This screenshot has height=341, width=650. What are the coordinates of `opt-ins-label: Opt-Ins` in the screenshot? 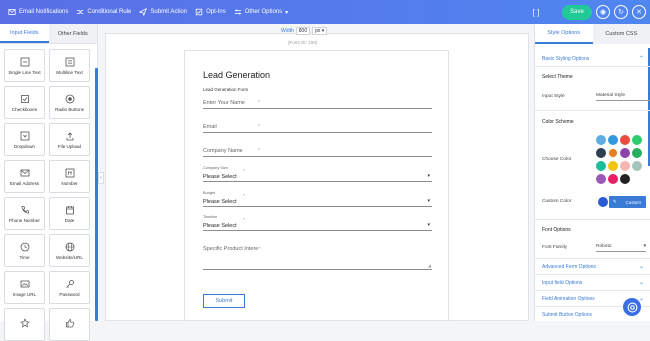 It's located at (216, 12).